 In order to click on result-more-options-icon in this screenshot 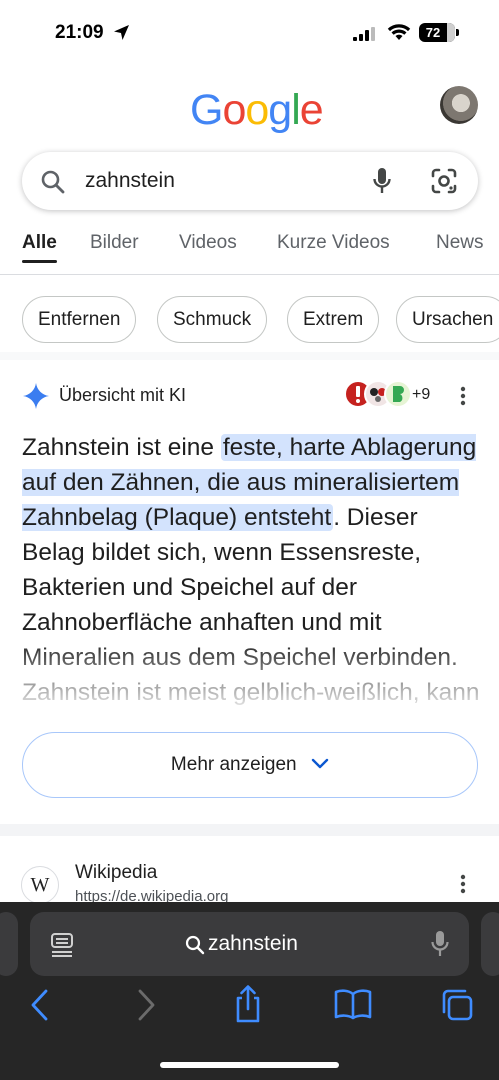, I will do `click(463, 884)`.